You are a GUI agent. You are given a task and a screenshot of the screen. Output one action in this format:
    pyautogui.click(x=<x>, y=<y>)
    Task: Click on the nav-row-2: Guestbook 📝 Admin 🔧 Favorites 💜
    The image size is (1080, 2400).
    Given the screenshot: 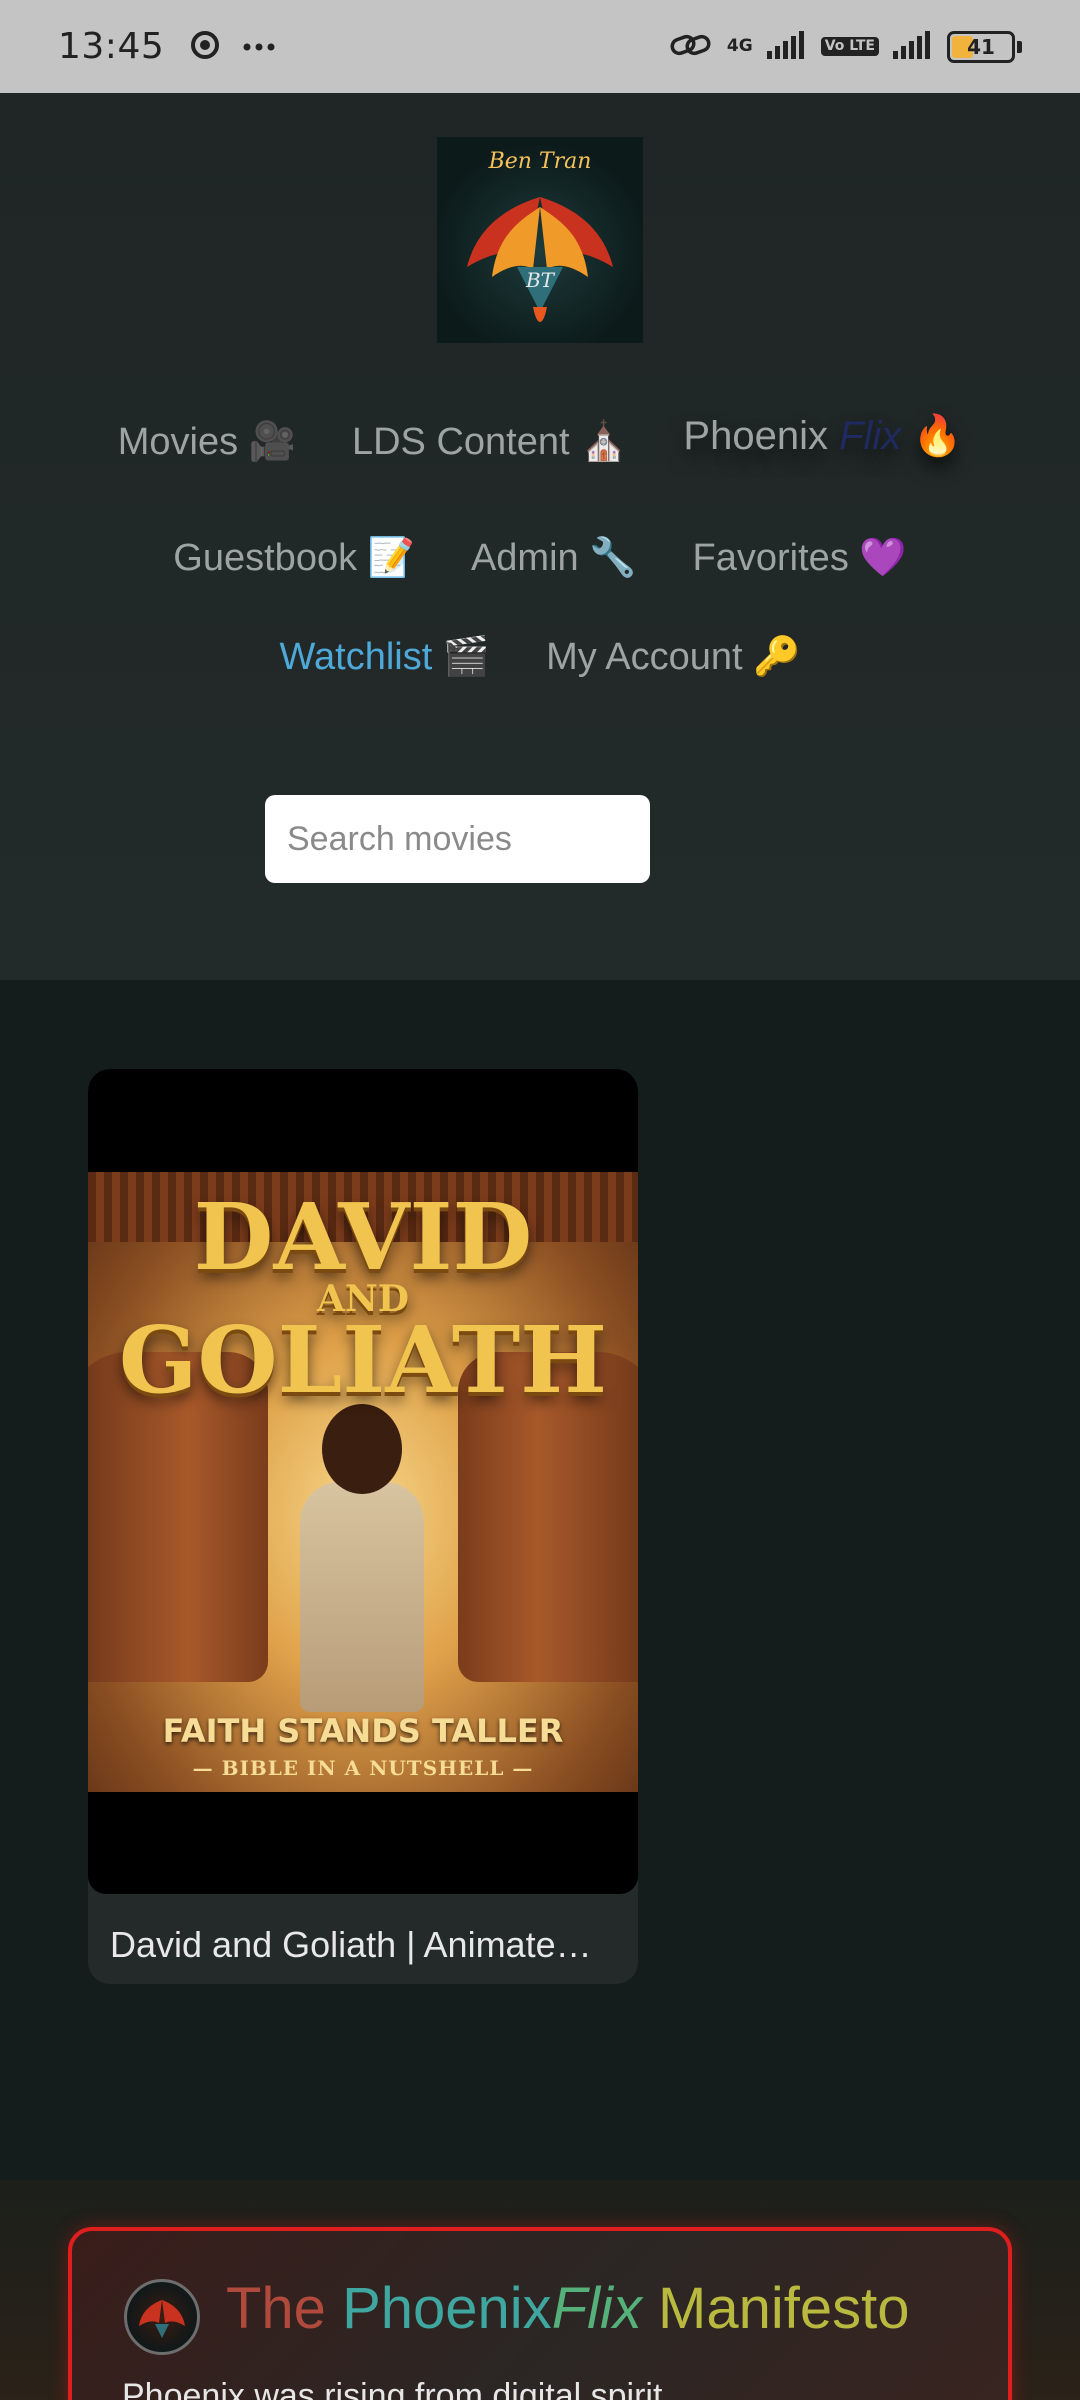 What is the action you would take?
    pyautogui.click(x=540, y=558)
    